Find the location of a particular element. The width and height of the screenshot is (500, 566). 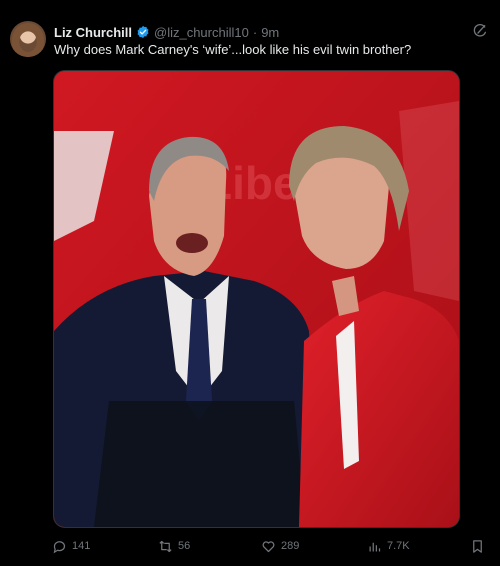

views-chart-icon is located at coordinates (375, 546).